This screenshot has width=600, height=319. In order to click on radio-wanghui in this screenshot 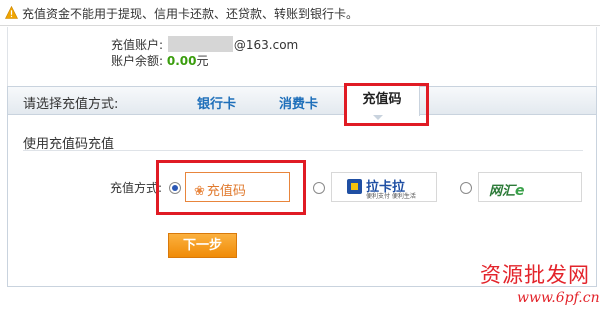, I will do `click(466, 188)`.